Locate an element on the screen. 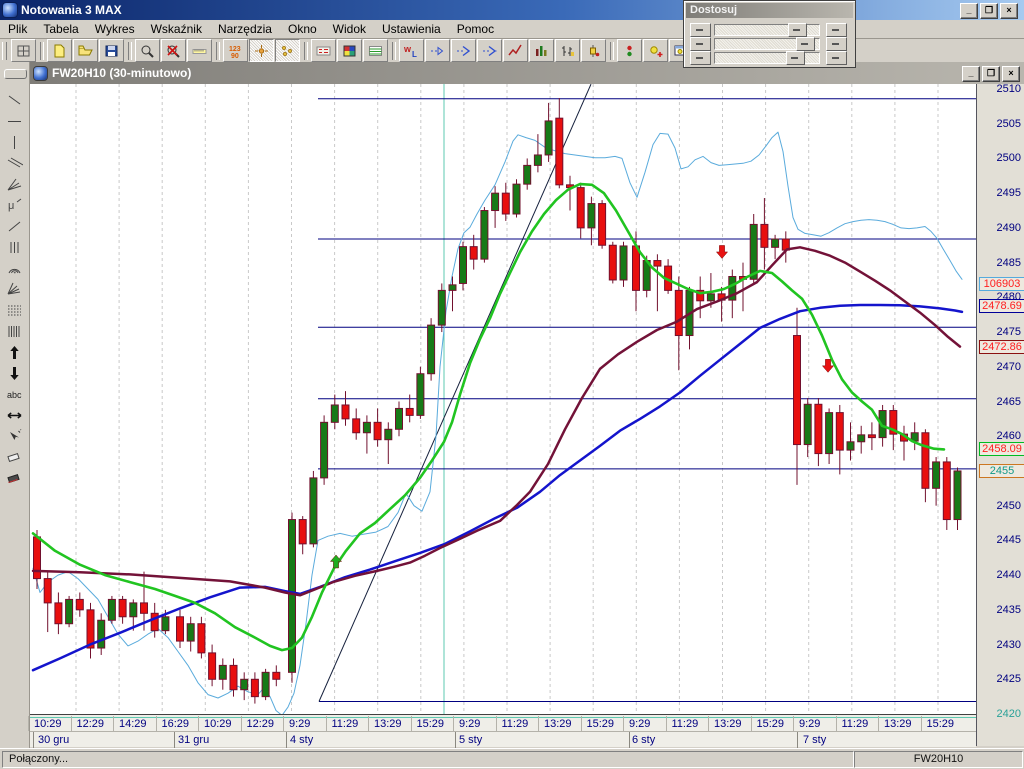 The width and height of the screenshot is (1024, 769). tool-pointer-star-tool is located at coordinates (14, 435).